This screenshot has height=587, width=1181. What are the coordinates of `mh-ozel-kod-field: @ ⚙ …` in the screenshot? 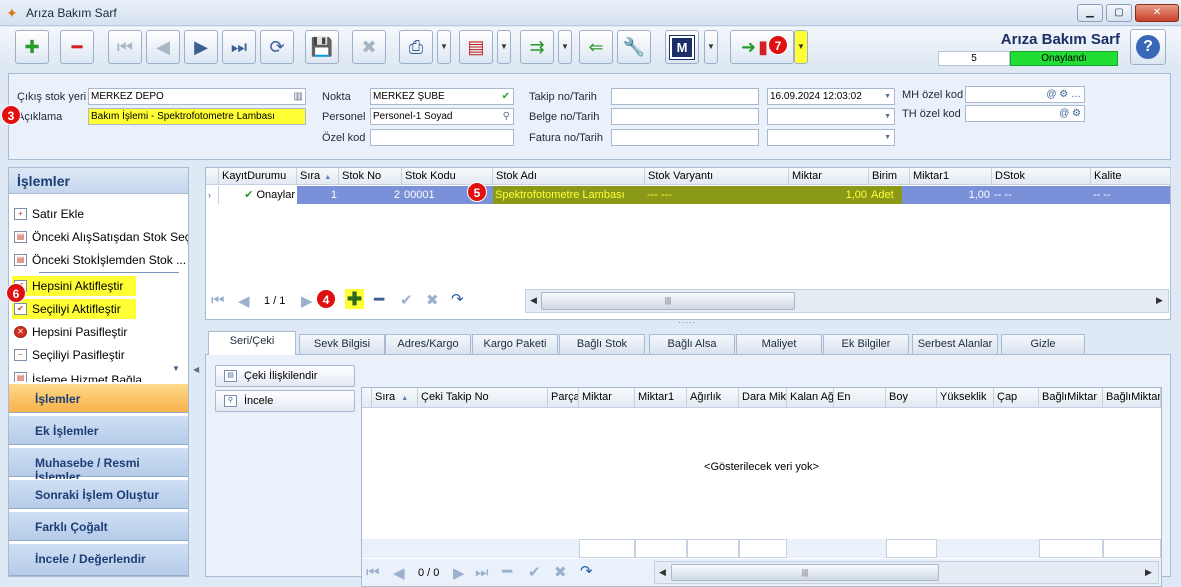 It's located at (1025, 94).